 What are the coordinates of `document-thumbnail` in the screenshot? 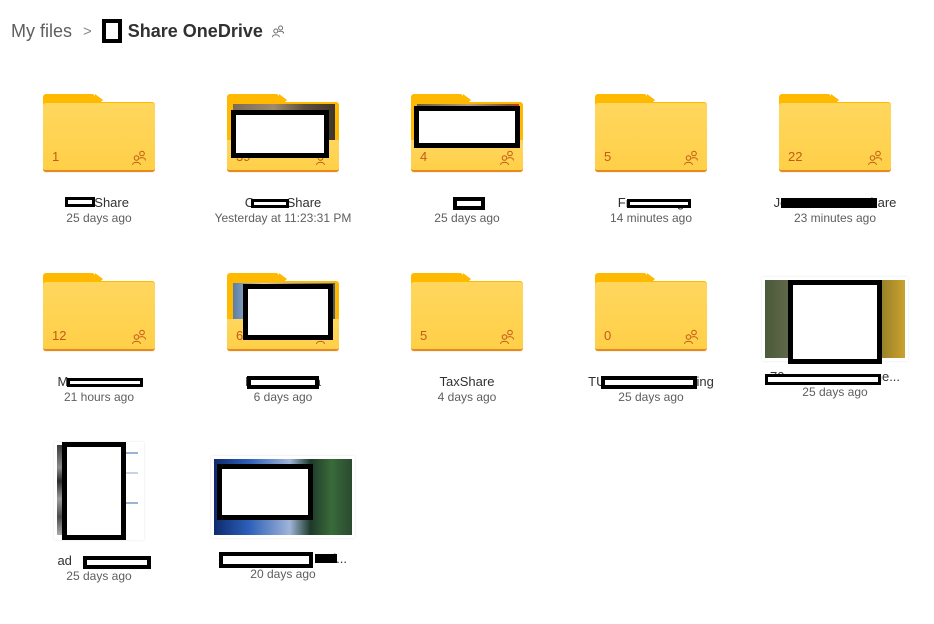 It's located at (99, 491).